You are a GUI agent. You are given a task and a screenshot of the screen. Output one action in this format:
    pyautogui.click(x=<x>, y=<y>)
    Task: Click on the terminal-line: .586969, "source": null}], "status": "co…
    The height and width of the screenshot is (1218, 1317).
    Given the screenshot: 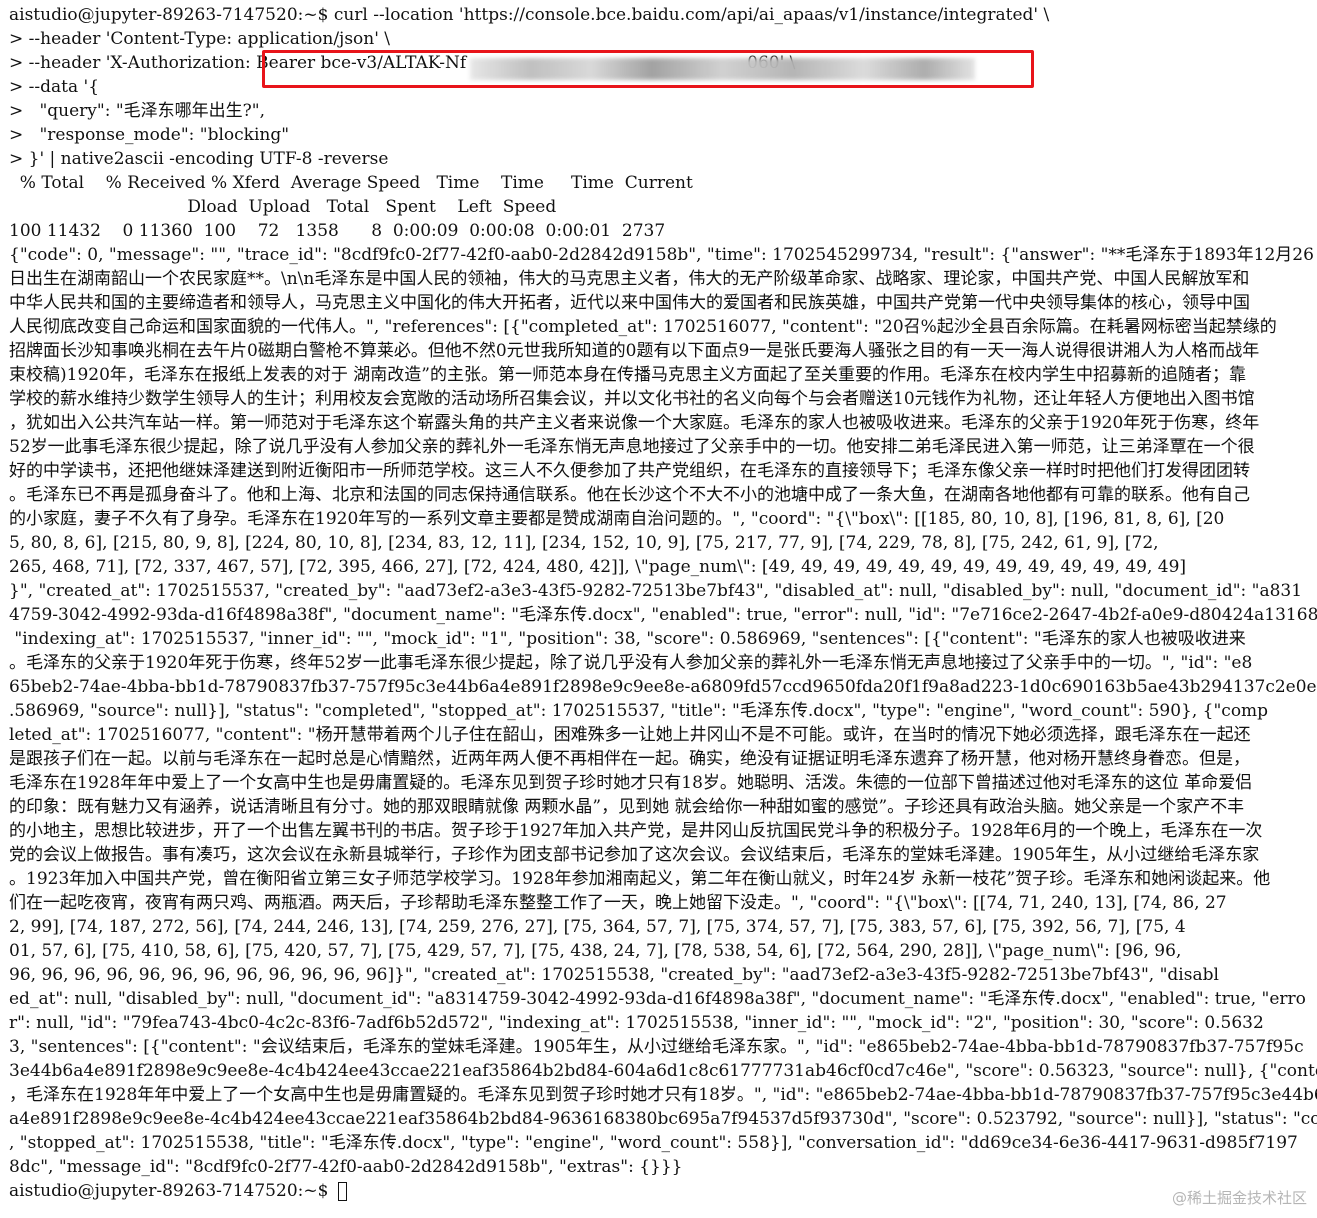 What is the action you would take?
    pyautogui.click(x=639, y=711)
    